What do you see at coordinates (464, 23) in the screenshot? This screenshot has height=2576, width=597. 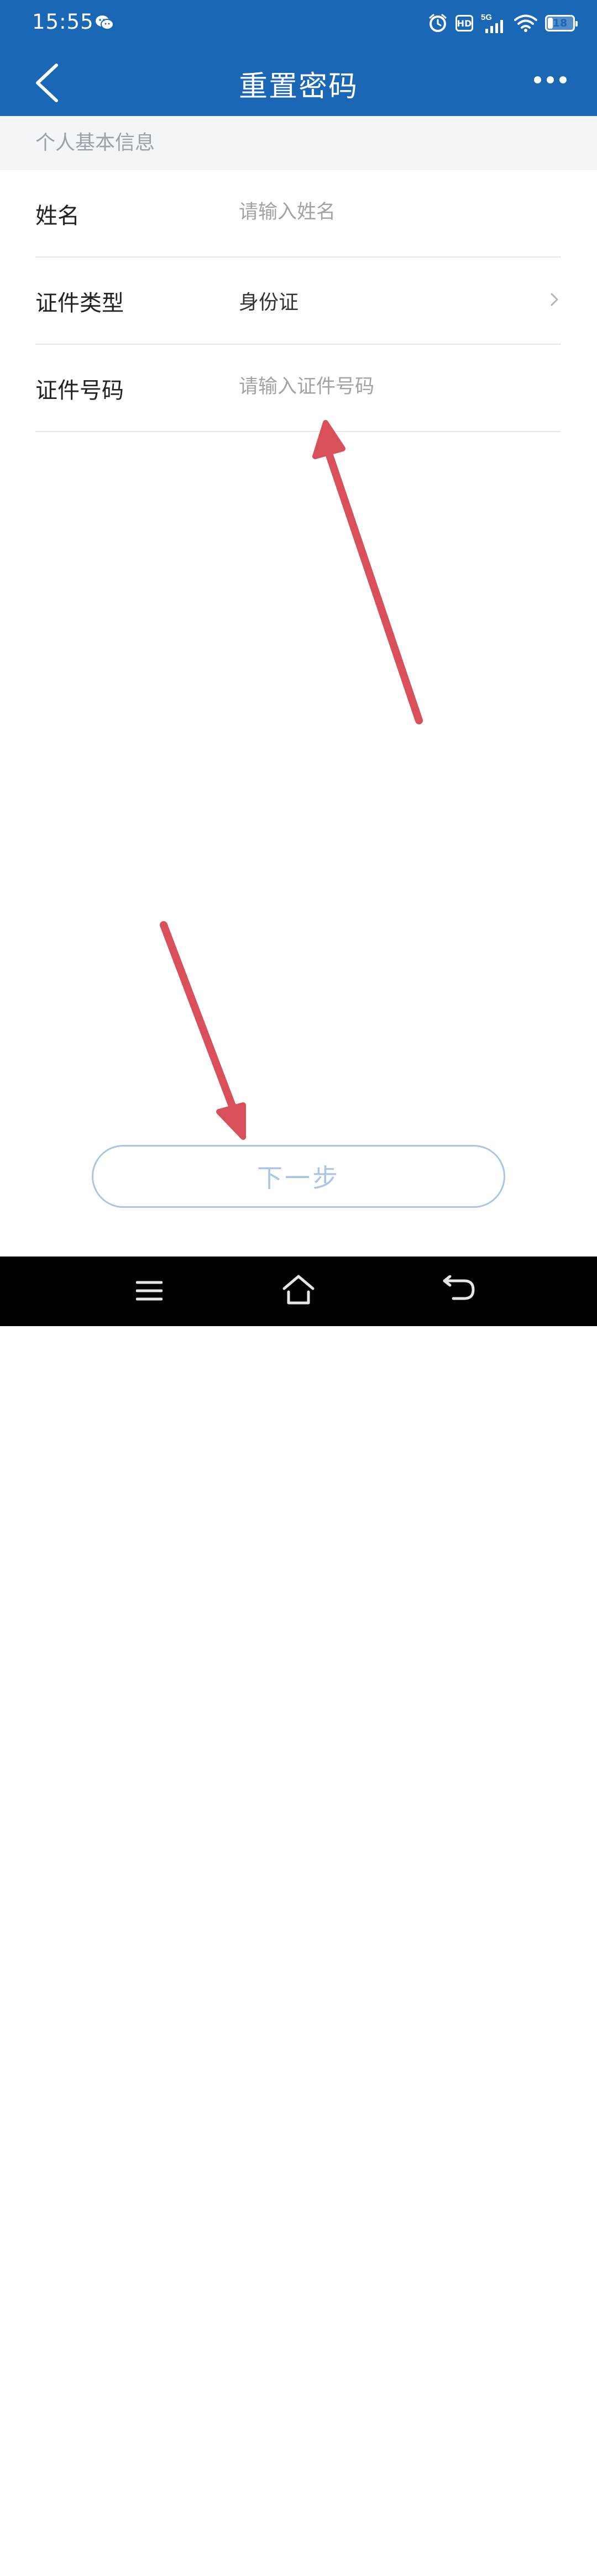 I see `hd-icon: HD` at bounding box center [464, 23].